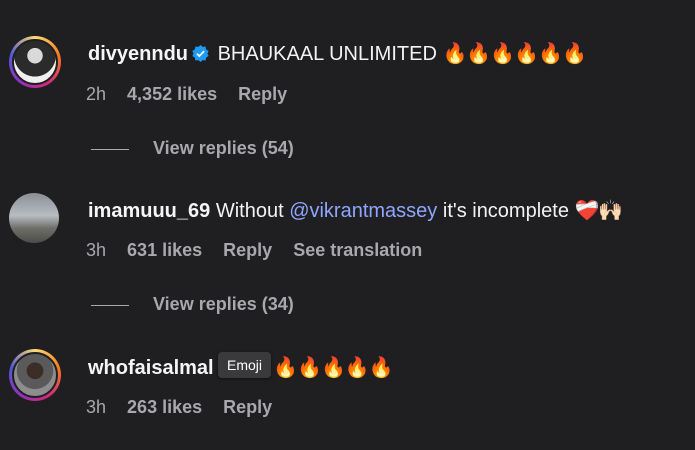  I want to click on view-replies-label: View replies (54), so click(223, 148).